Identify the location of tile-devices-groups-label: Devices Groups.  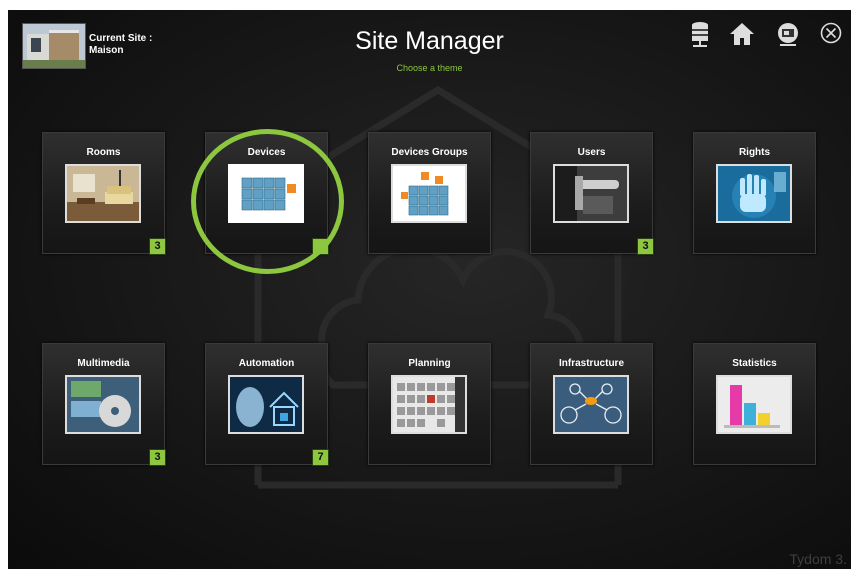
(429, 152).